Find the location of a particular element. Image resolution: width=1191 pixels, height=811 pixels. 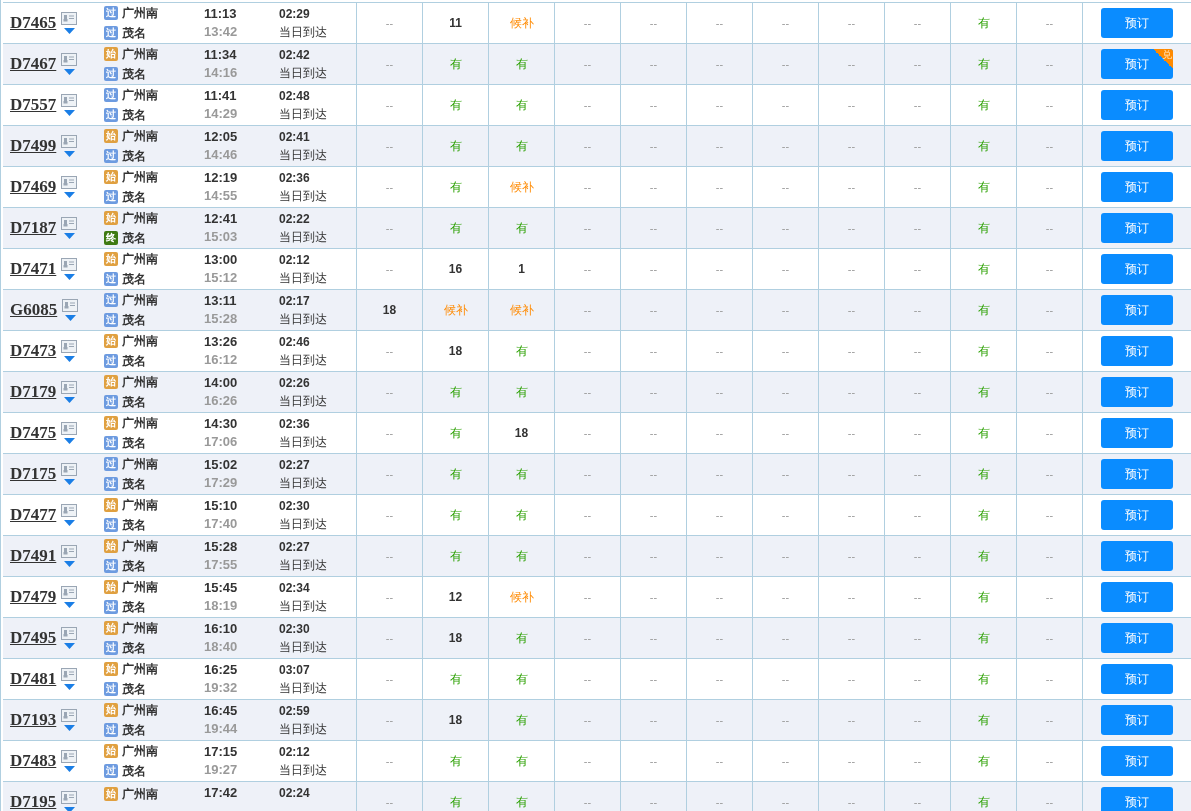

train-number-link: D7175 is located at coordinates (33, 474).